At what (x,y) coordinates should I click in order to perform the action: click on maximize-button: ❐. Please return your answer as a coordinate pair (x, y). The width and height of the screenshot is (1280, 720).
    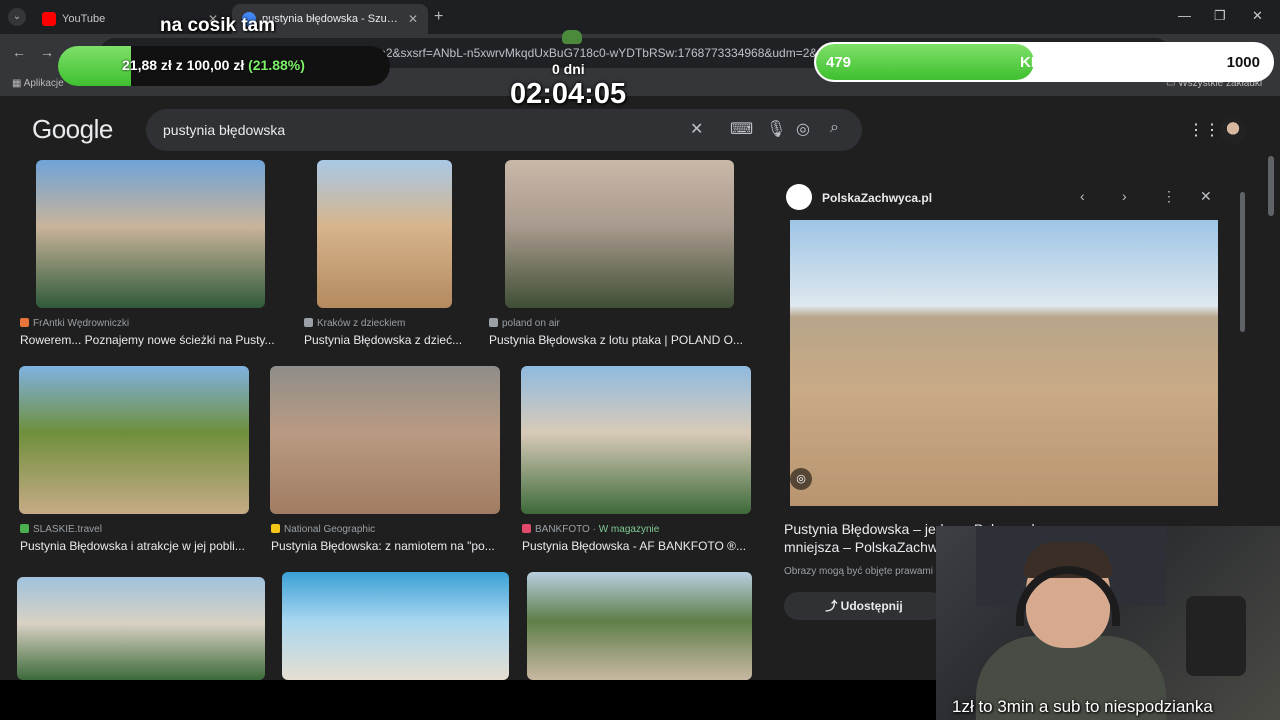
    Looking at the image, I should click on (1220, 16).